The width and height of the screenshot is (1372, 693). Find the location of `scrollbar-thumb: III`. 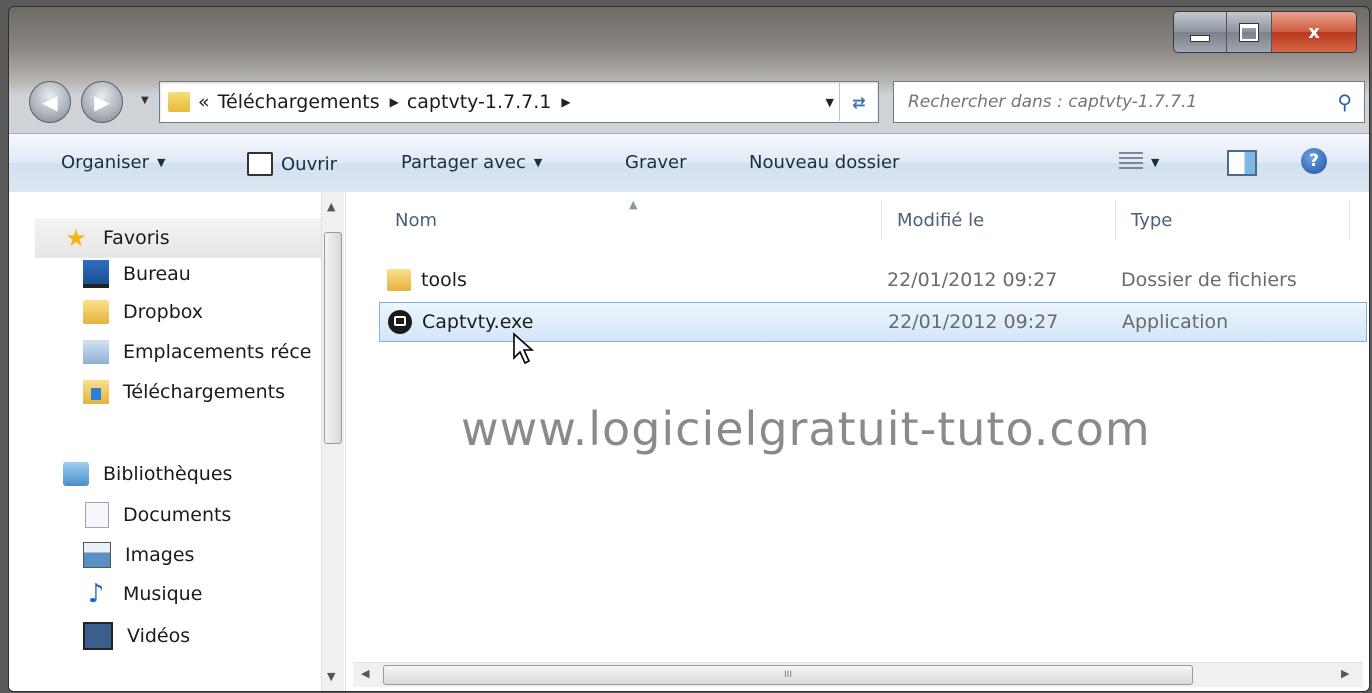

scrollbar-thumb: III is located at coordinates (788, 675).